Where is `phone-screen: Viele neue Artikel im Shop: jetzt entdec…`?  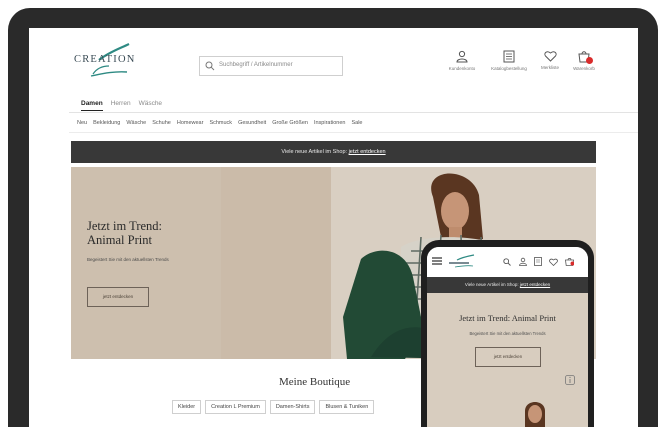
phone-screen: Viele neue Artikel im Shop: jetzt entdec… is located at coordinates (507, 337).